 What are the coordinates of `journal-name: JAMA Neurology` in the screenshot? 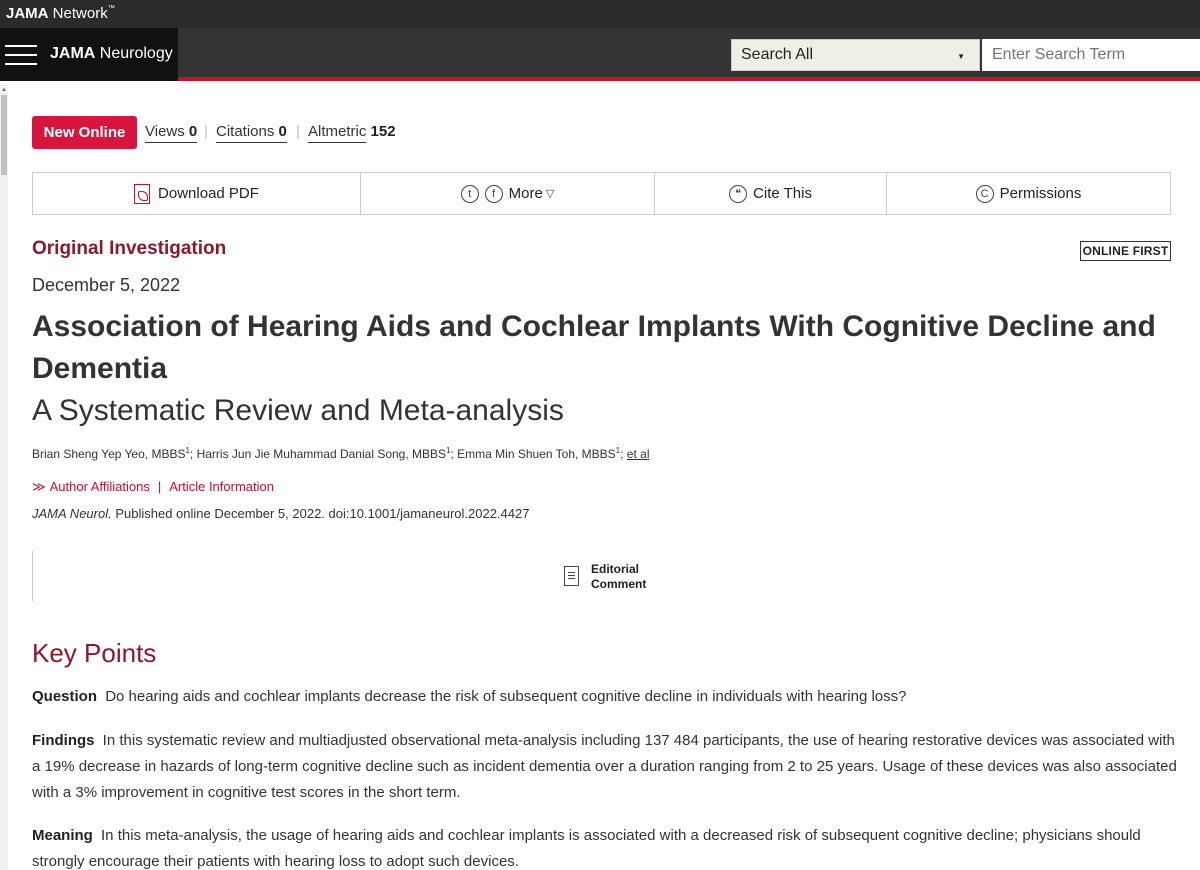 It's located at (111, 54).